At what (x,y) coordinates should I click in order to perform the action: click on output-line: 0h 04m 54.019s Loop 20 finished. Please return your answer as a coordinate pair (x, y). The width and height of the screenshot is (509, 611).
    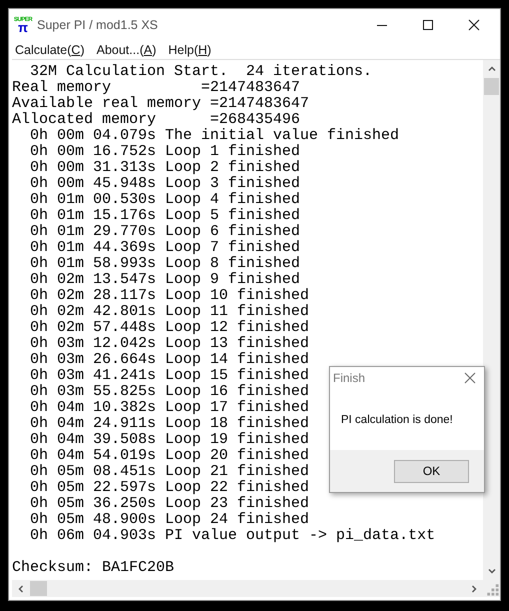
    Looking at the image, I should click on (169, 456).